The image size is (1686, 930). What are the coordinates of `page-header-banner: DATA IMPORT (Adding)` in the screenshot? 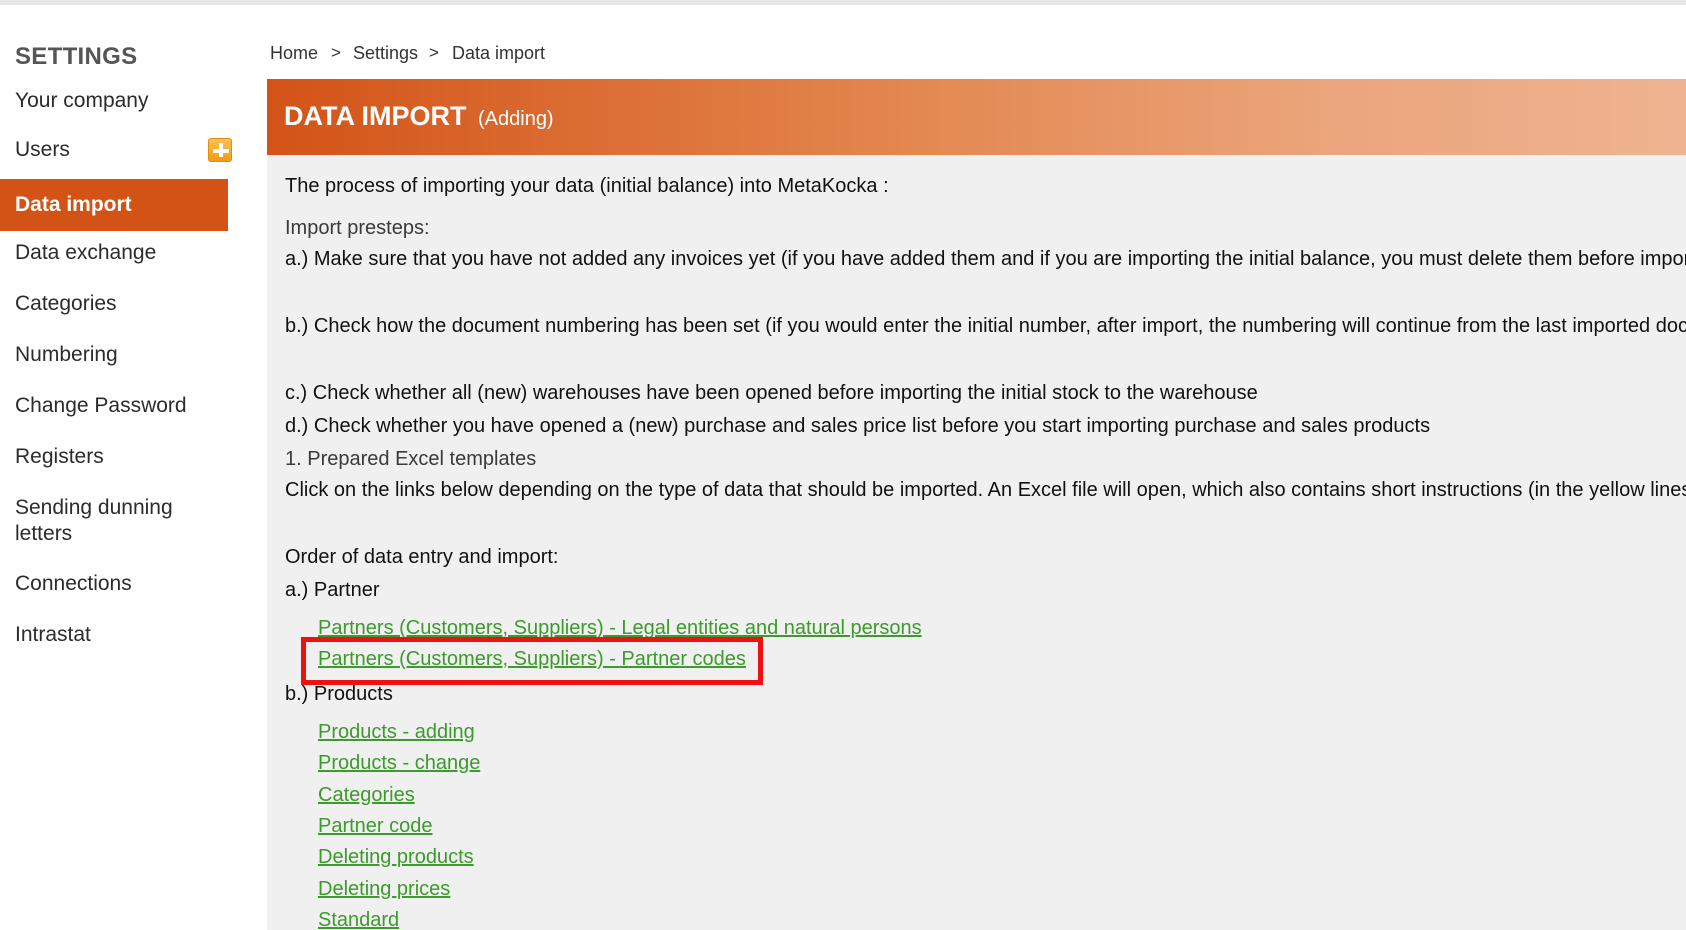 It's located at (976, 117).